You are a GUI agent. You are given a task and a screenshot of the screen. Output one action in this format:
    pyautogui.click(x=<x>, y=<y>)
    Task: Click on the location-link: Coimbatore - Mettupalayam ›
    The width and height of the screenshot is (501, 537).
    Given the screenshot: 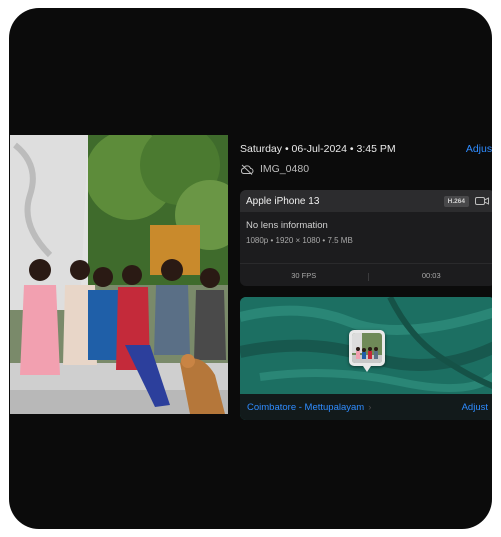 What is the action you would take?
    pyautogui.click(x=354, y=407)
    